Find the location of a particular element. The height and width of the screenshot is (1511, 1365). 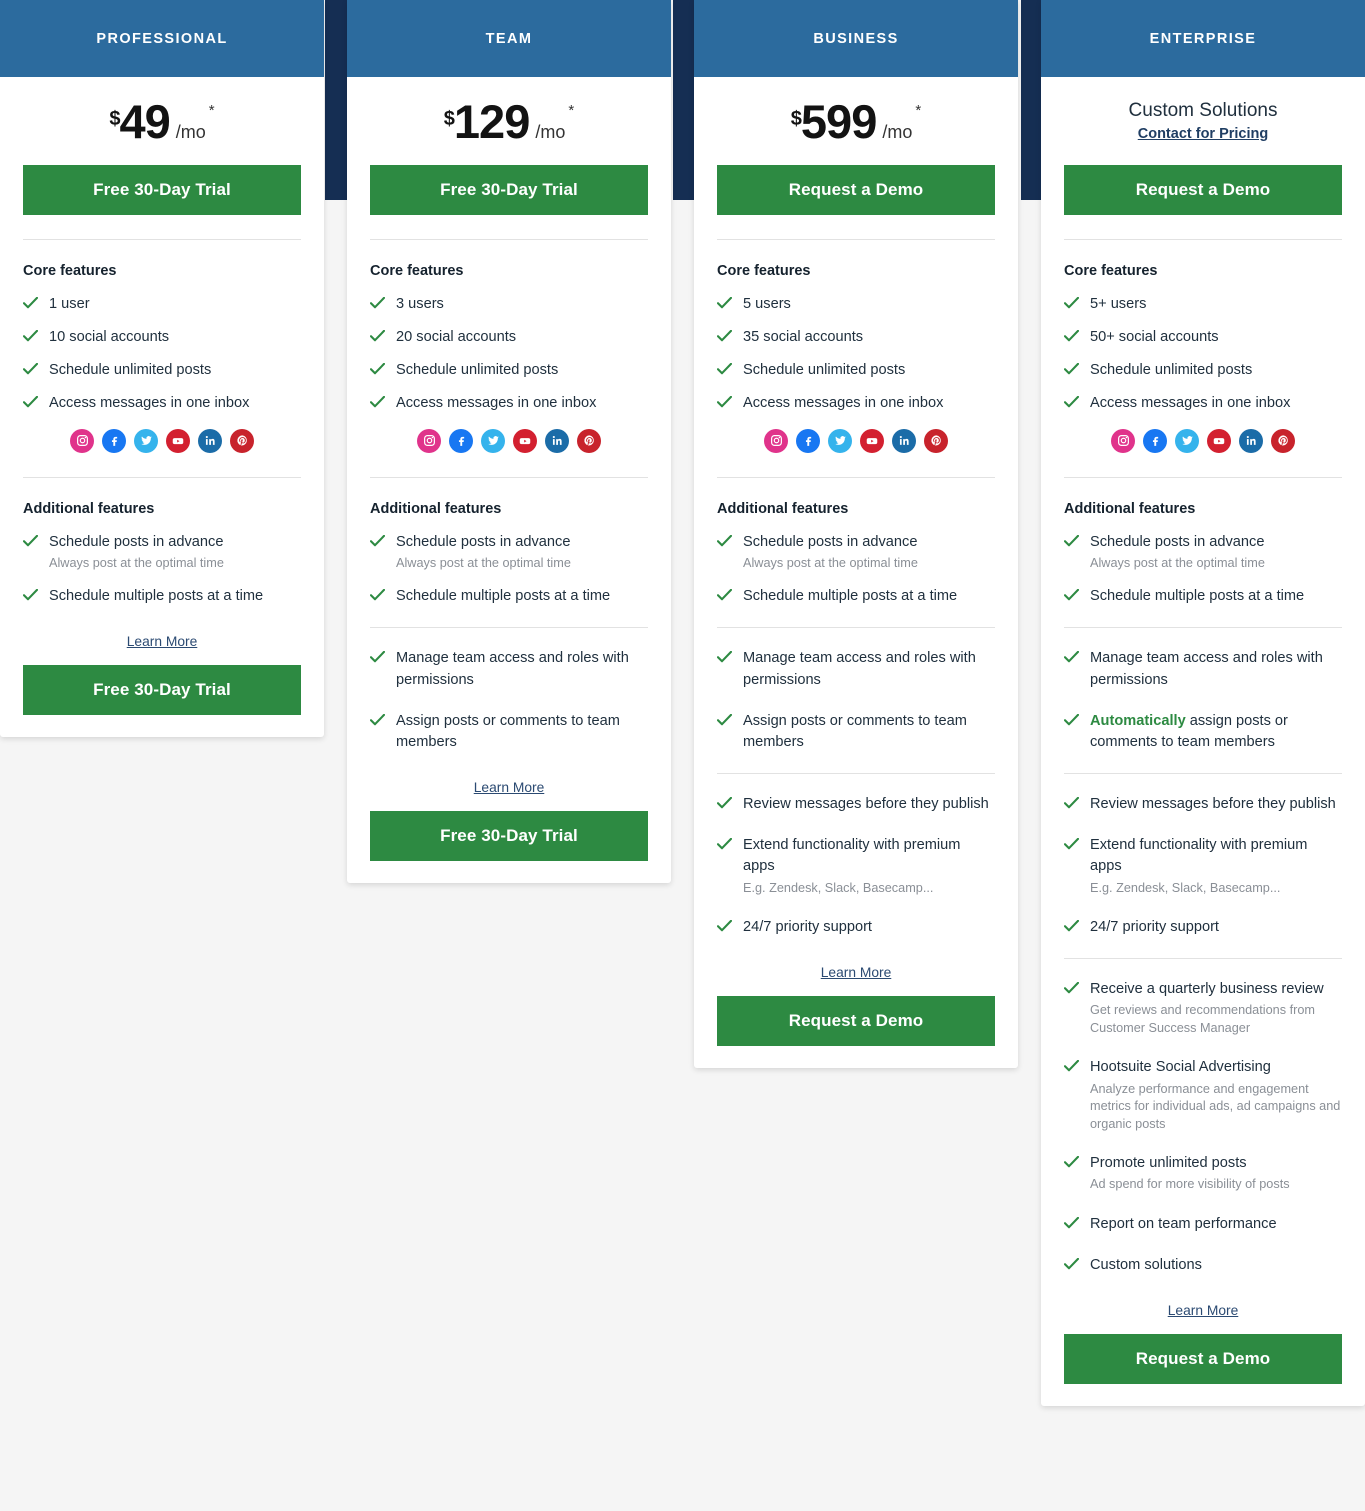

feature-text: 10 social accounts is located at coordinates (109, 337).